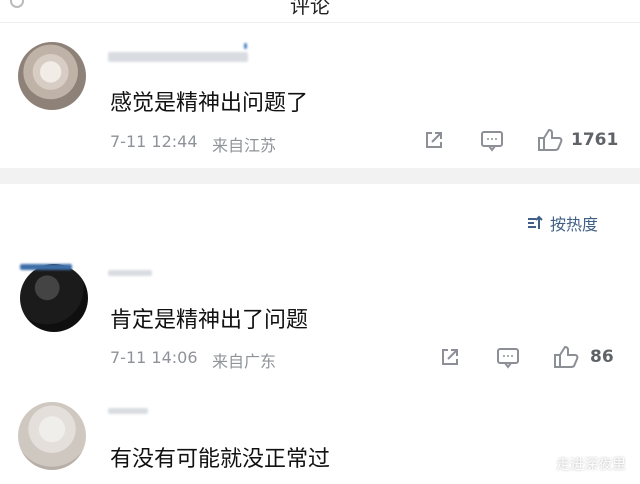 The height and width of the screenshot is (484, 640). What do you see at coordinates (154, 357) in the screenshot?
I see `comment-time: 7-11 14:06` at bounding box center [154, 357].